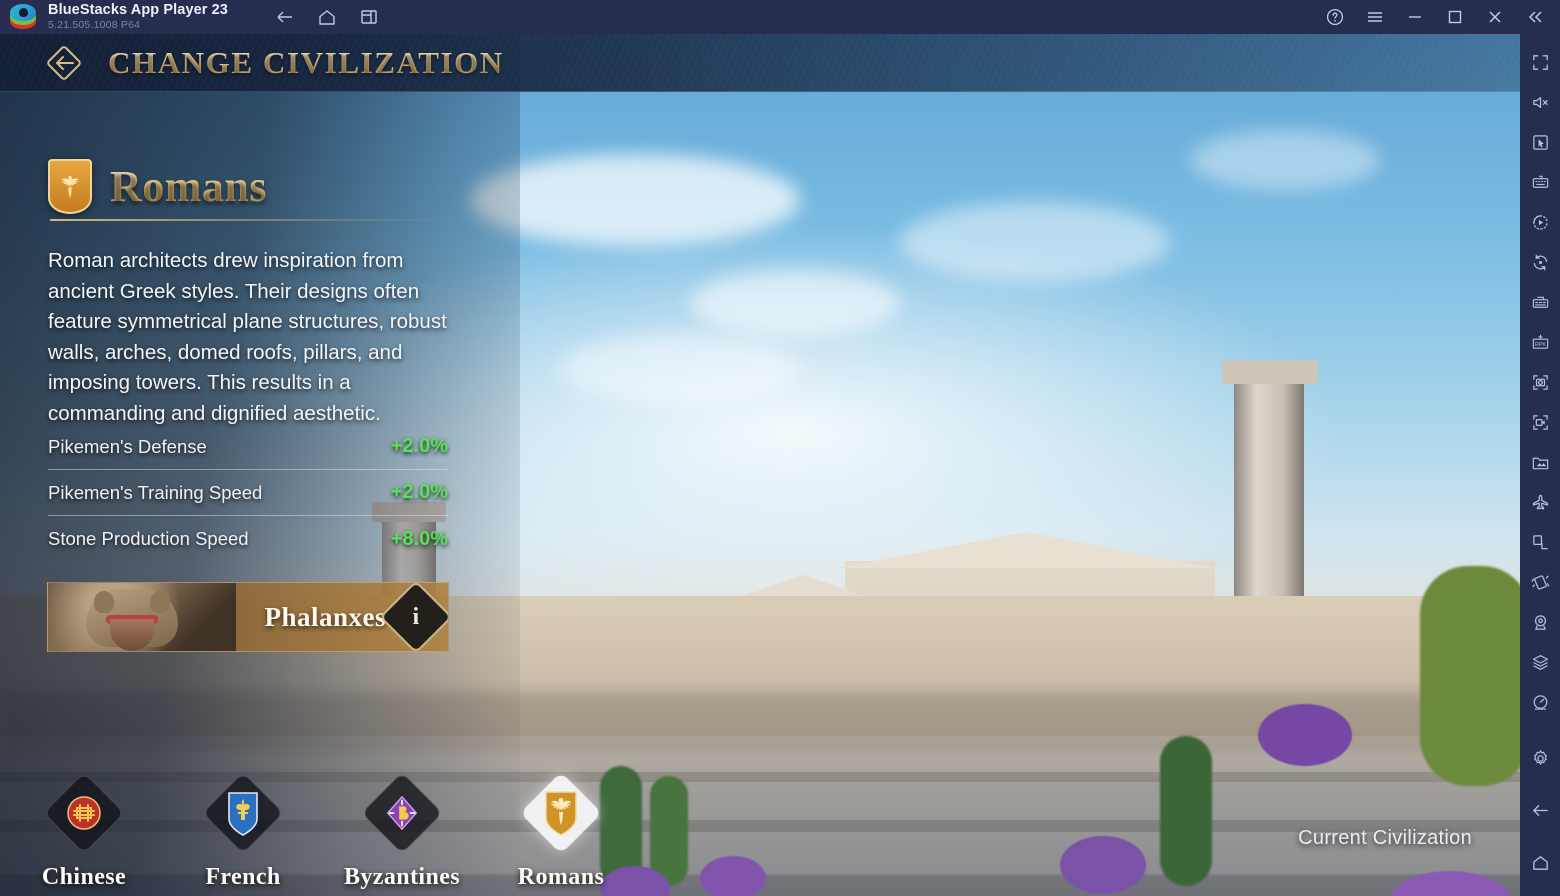  I want to click on mute-icon, so click(1540, 102).